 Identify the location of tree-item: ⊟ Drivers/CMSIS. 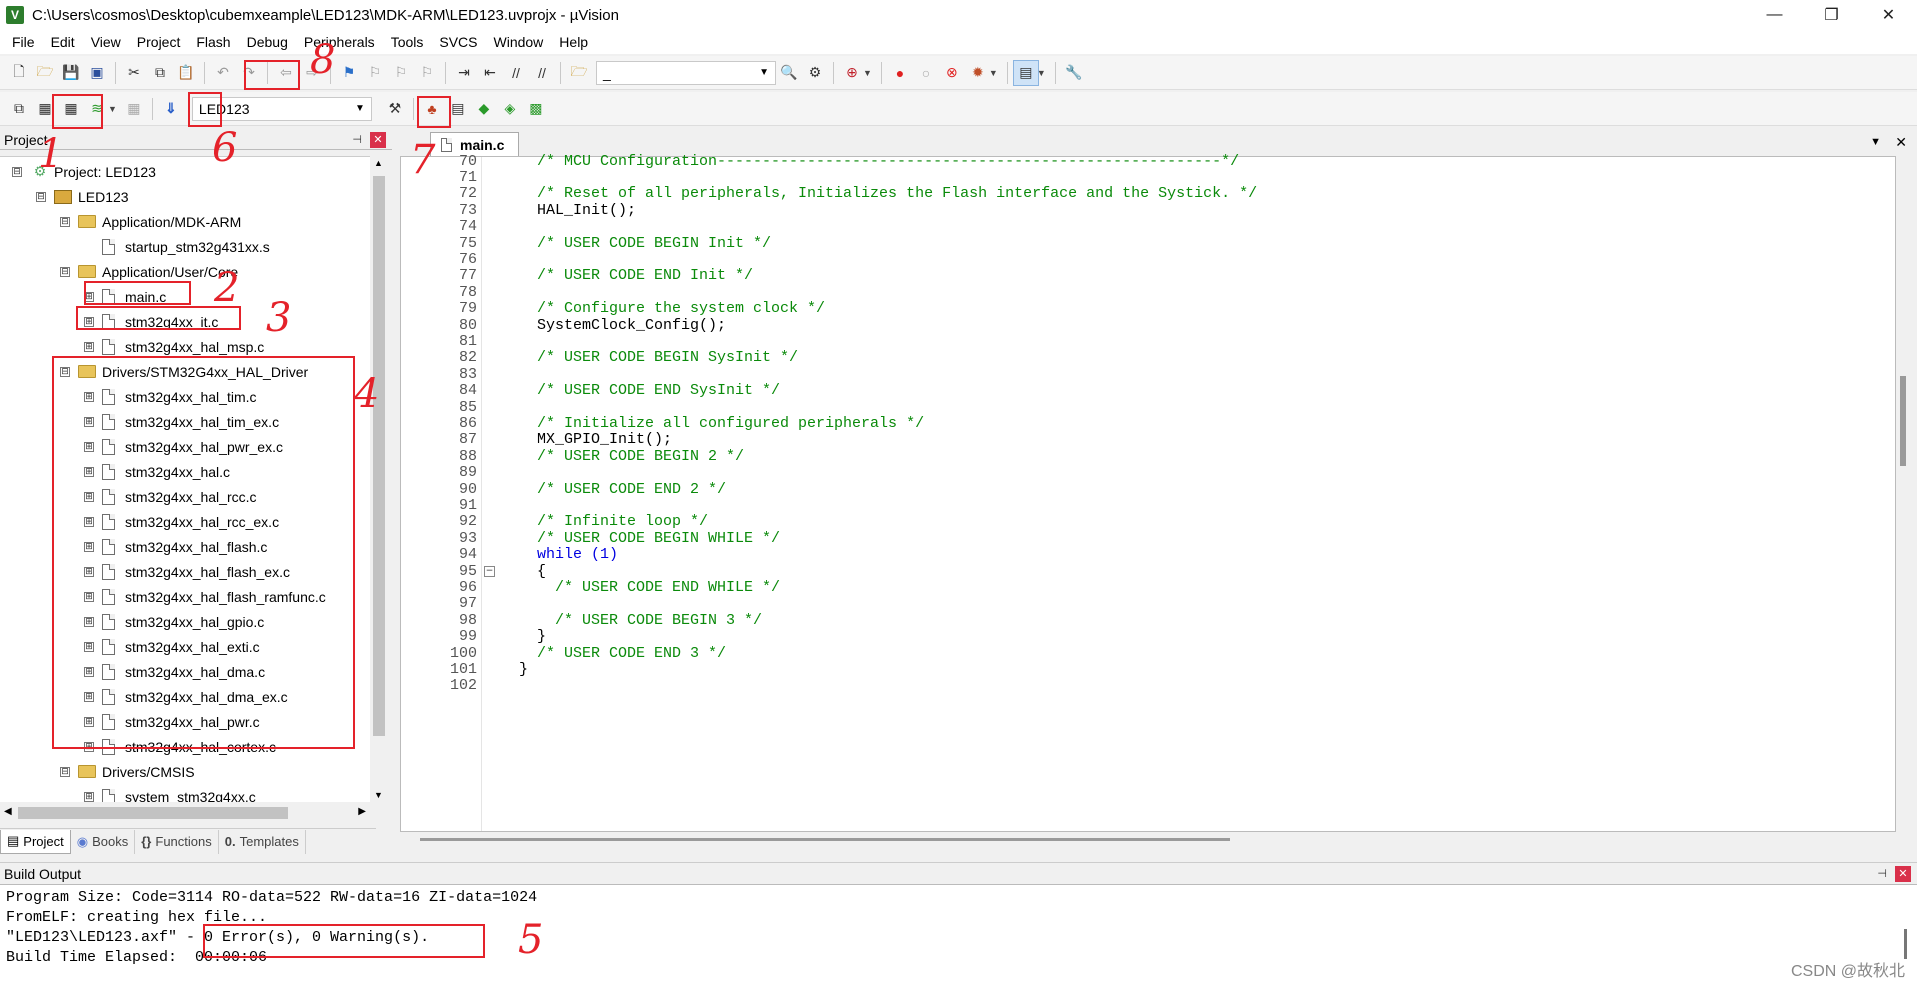
(127, 771).